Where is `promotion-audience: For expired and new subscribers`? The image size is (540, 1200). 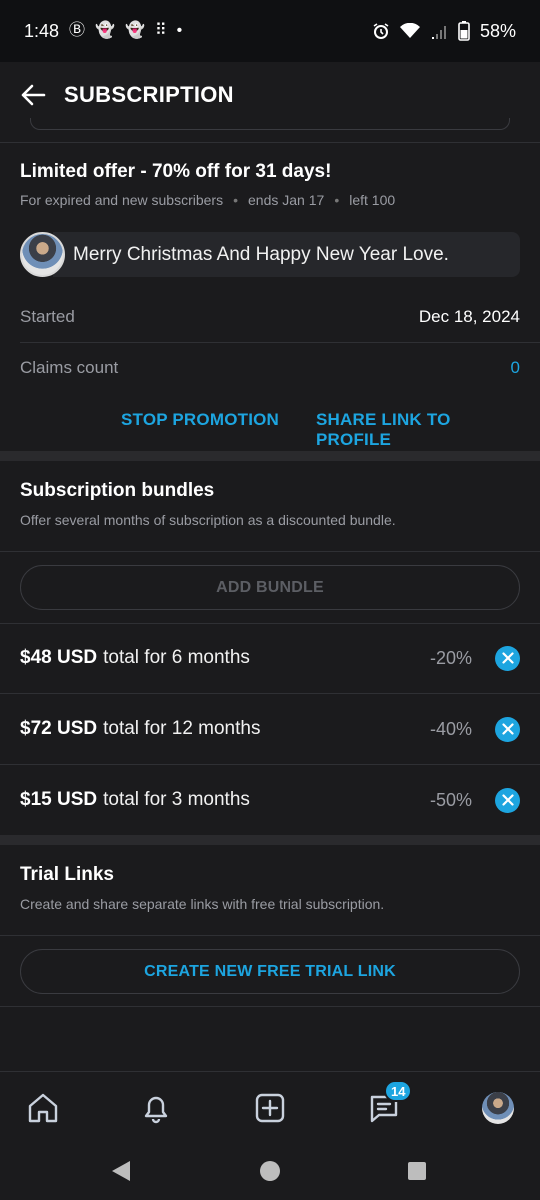 promotion-audience: For expired and new subscribers is located at coordinates (122, 200).